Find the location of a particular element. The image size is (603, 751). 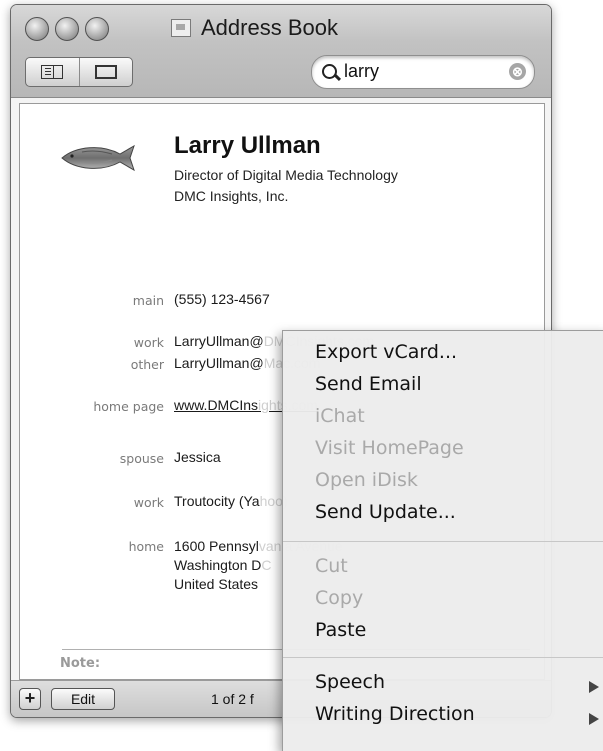

phone-main-value: (555) 123-4567 is located at coordinates (222, 299).